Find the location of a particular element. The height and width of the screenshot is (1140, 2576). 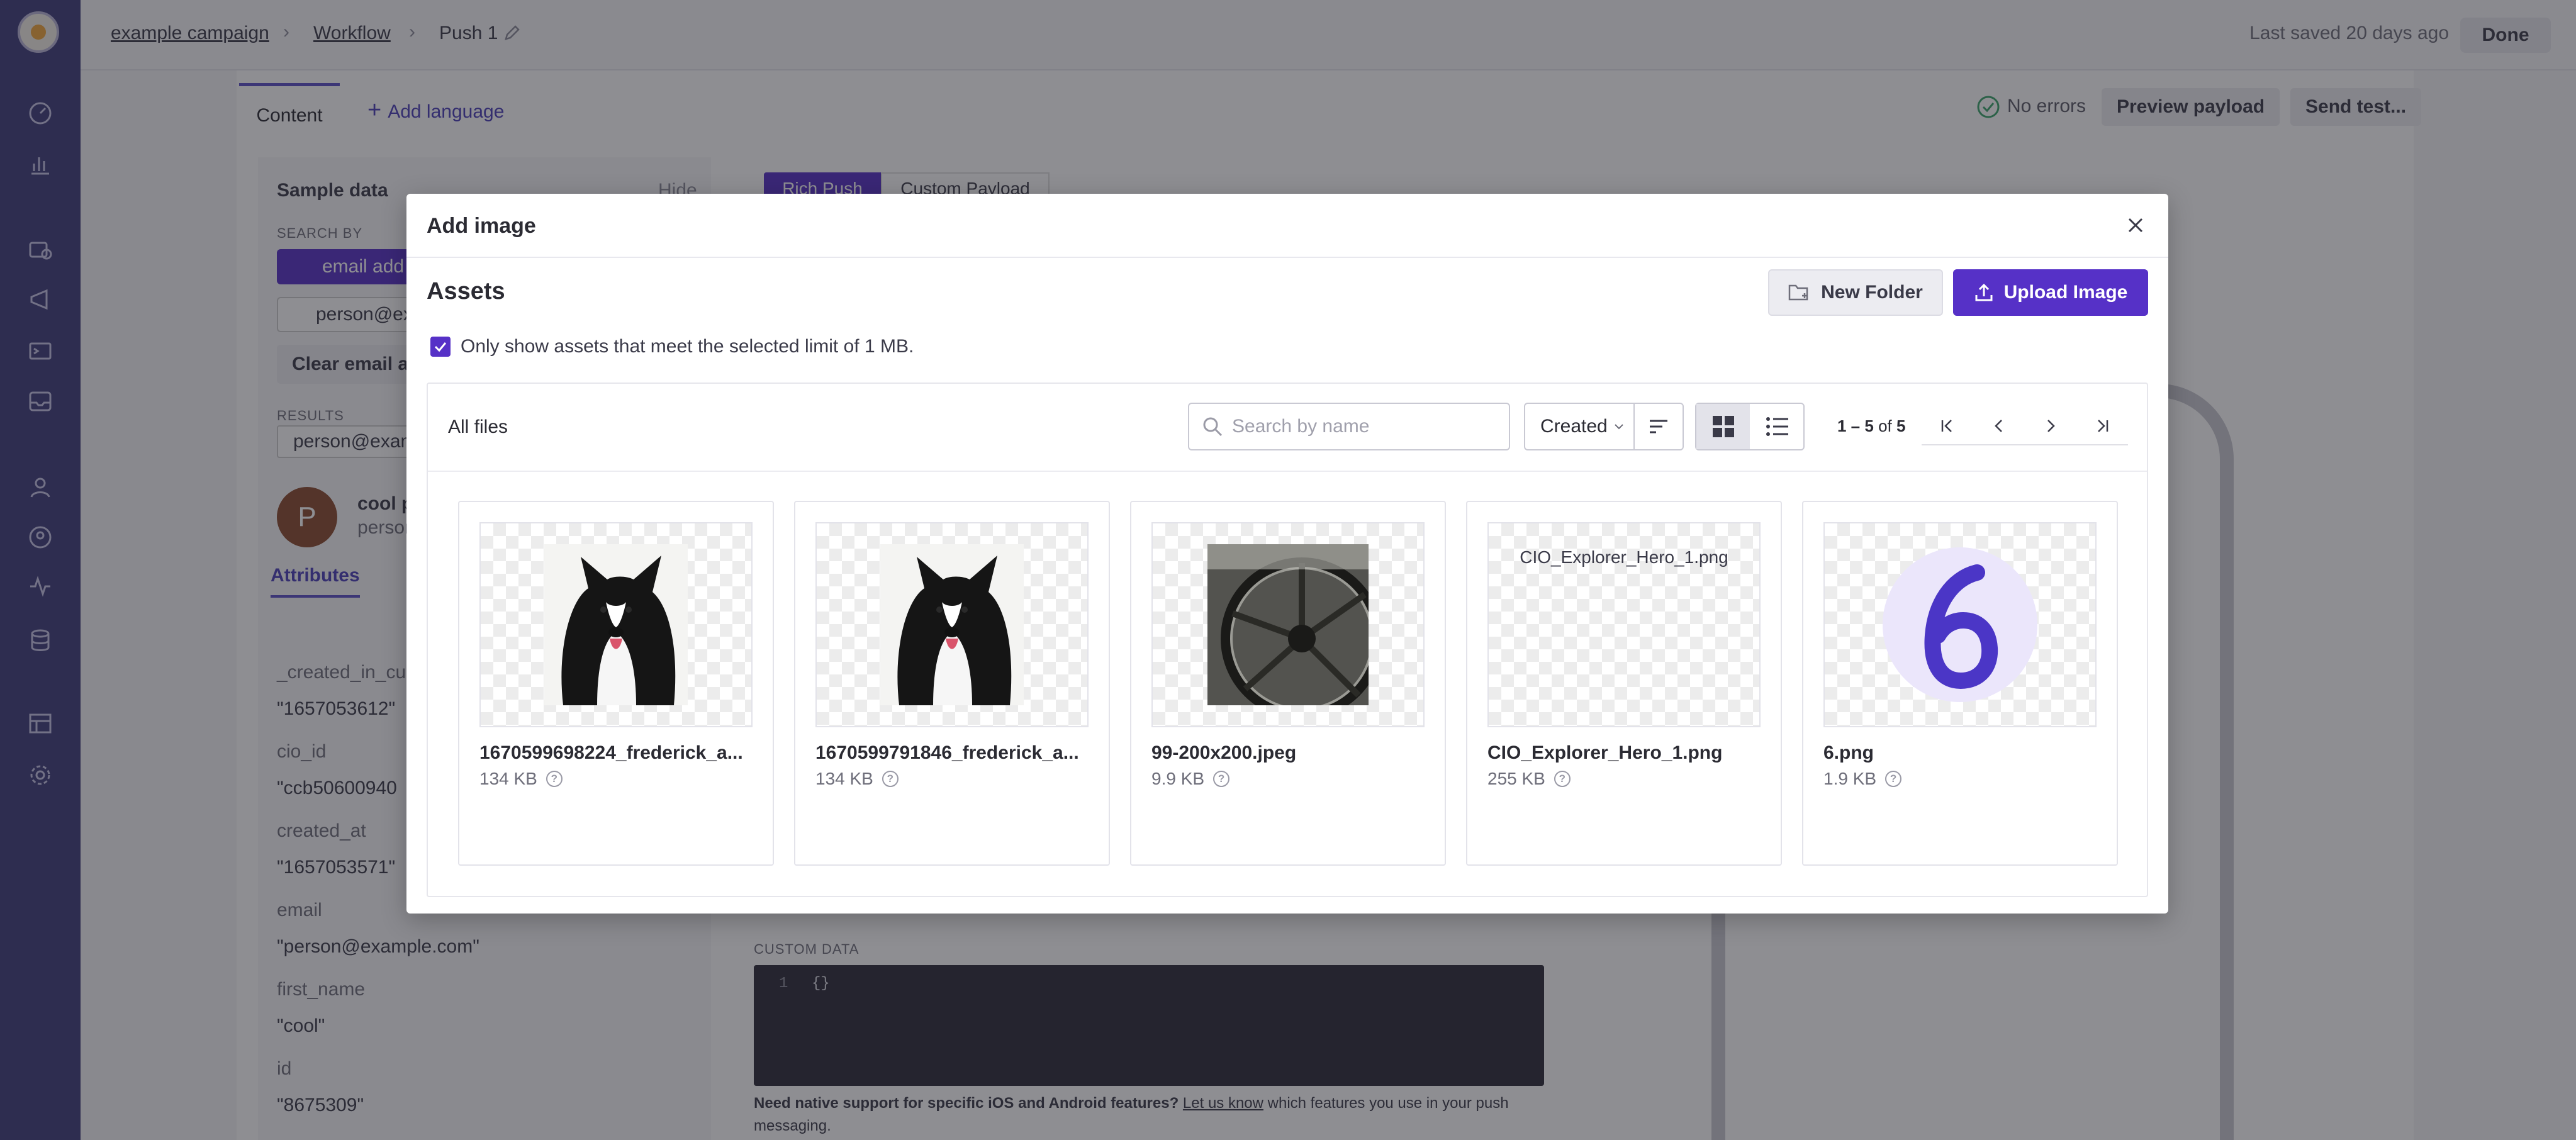

chevron-down-icon is located at coordinates (1619, 427).